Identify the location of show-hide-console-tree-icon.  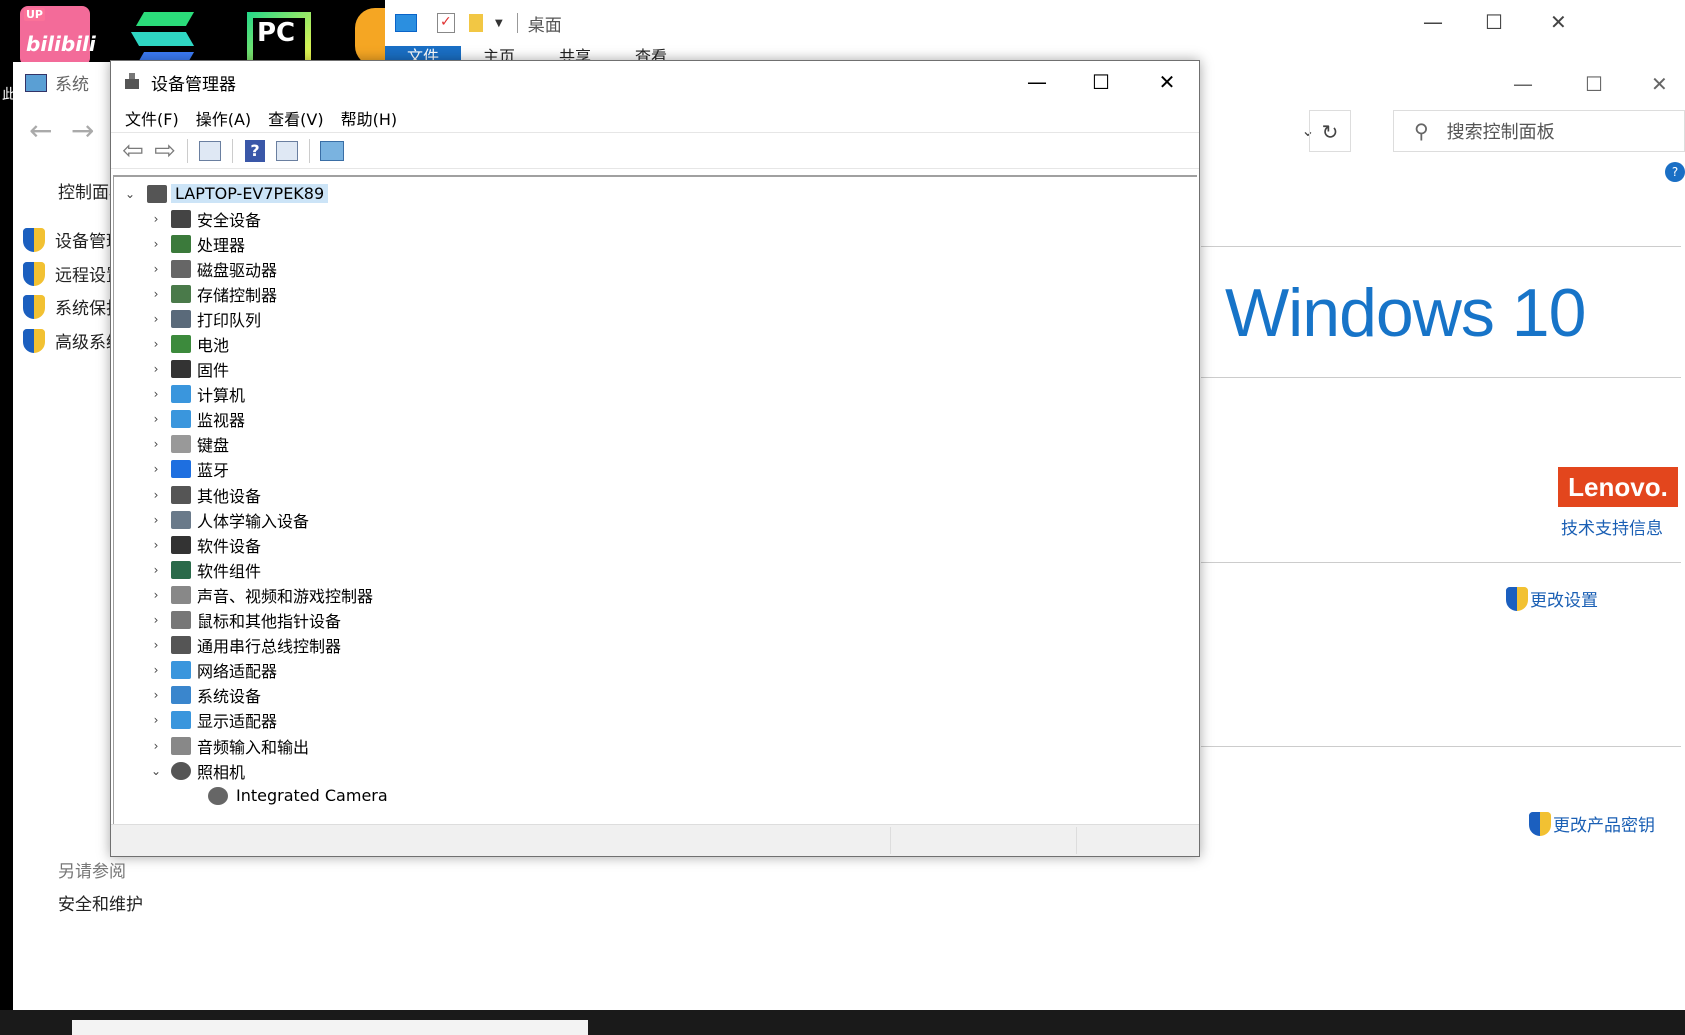
(210, 151).